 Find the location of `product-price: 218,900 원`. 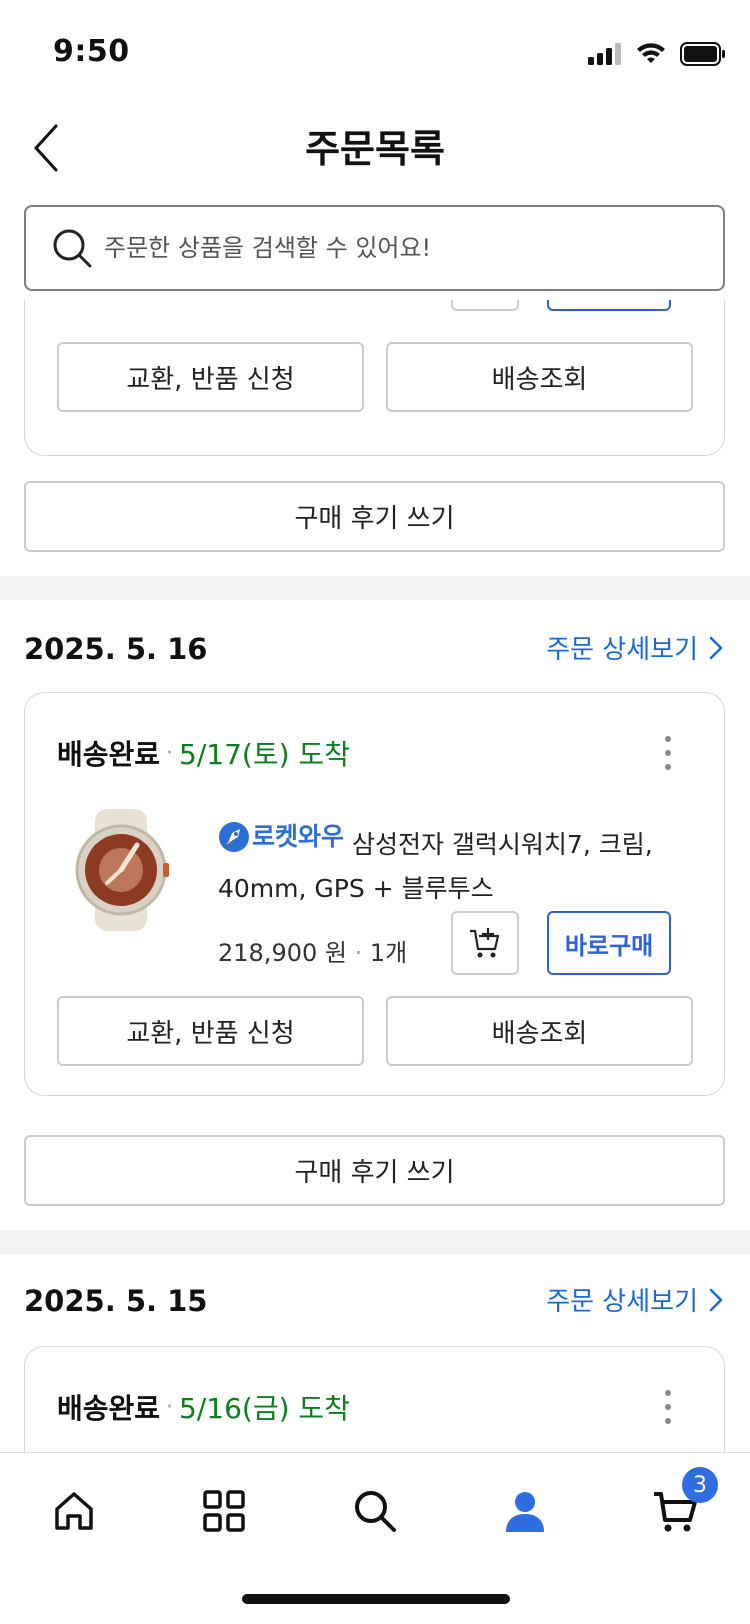

product-price: 218,900 원 is located at coordinates (282, 953).